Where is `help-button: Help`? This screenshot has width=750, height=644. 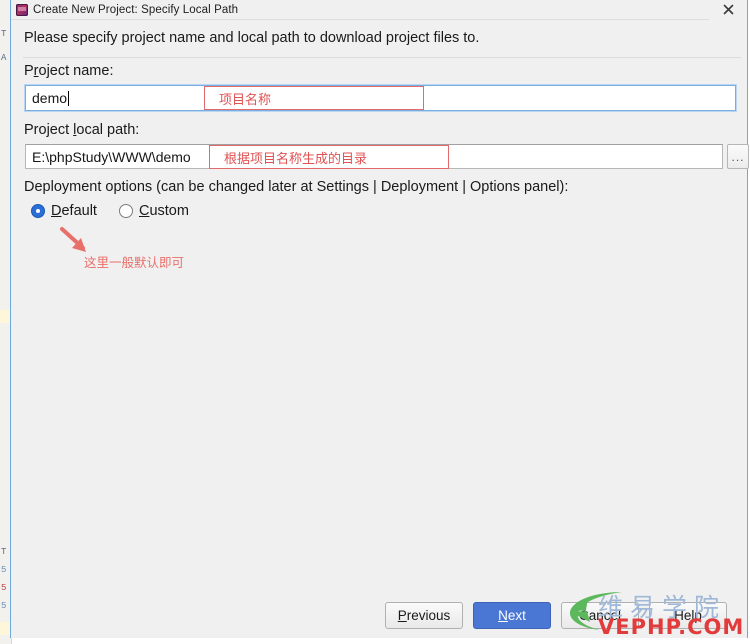
help-button: Help is located at coordinates (688, 615).